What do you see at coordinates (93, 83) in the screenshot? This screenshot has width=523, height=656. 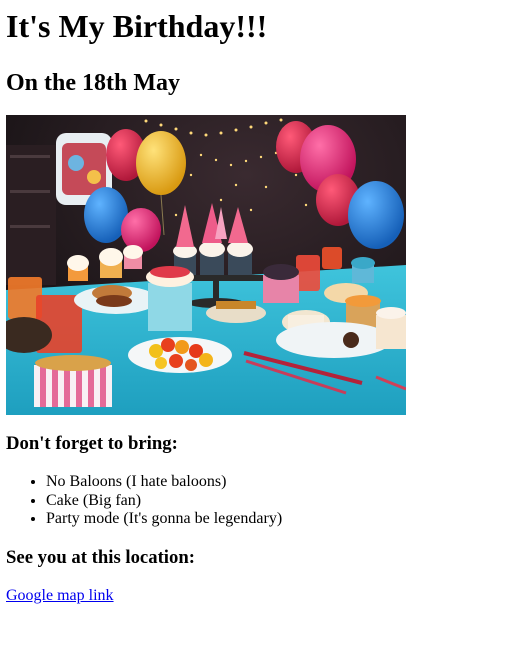 I see `date-heading: On the 18th May` at bounding box center [93, 83].